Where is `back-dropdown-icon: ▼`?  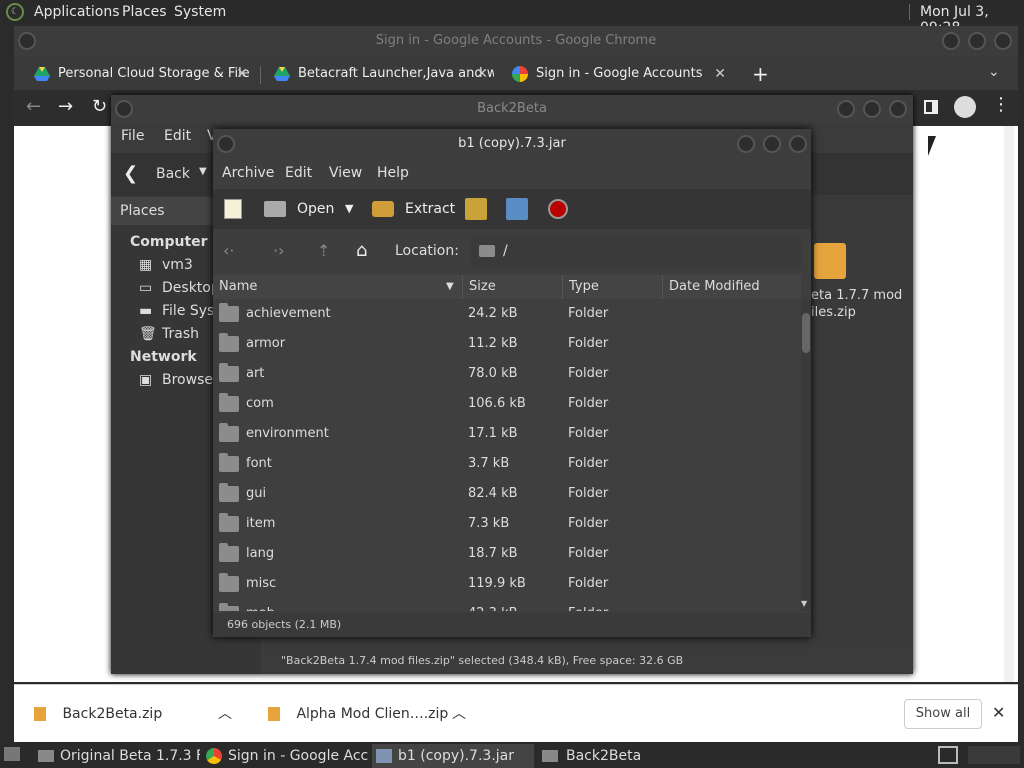
back-dropdown-icon: ▼ is located at coordinates (203, 171).